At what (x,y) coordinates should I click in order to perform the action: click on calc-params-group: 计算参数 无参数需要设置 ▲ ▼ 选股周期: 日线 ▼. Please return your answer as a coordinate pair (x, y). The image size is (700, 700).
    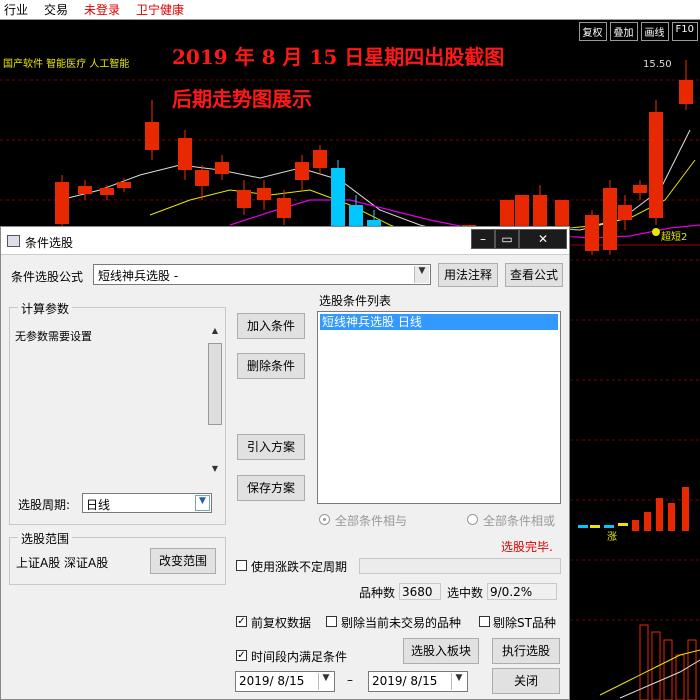
    Looking at the image, I should click on (117, 412).